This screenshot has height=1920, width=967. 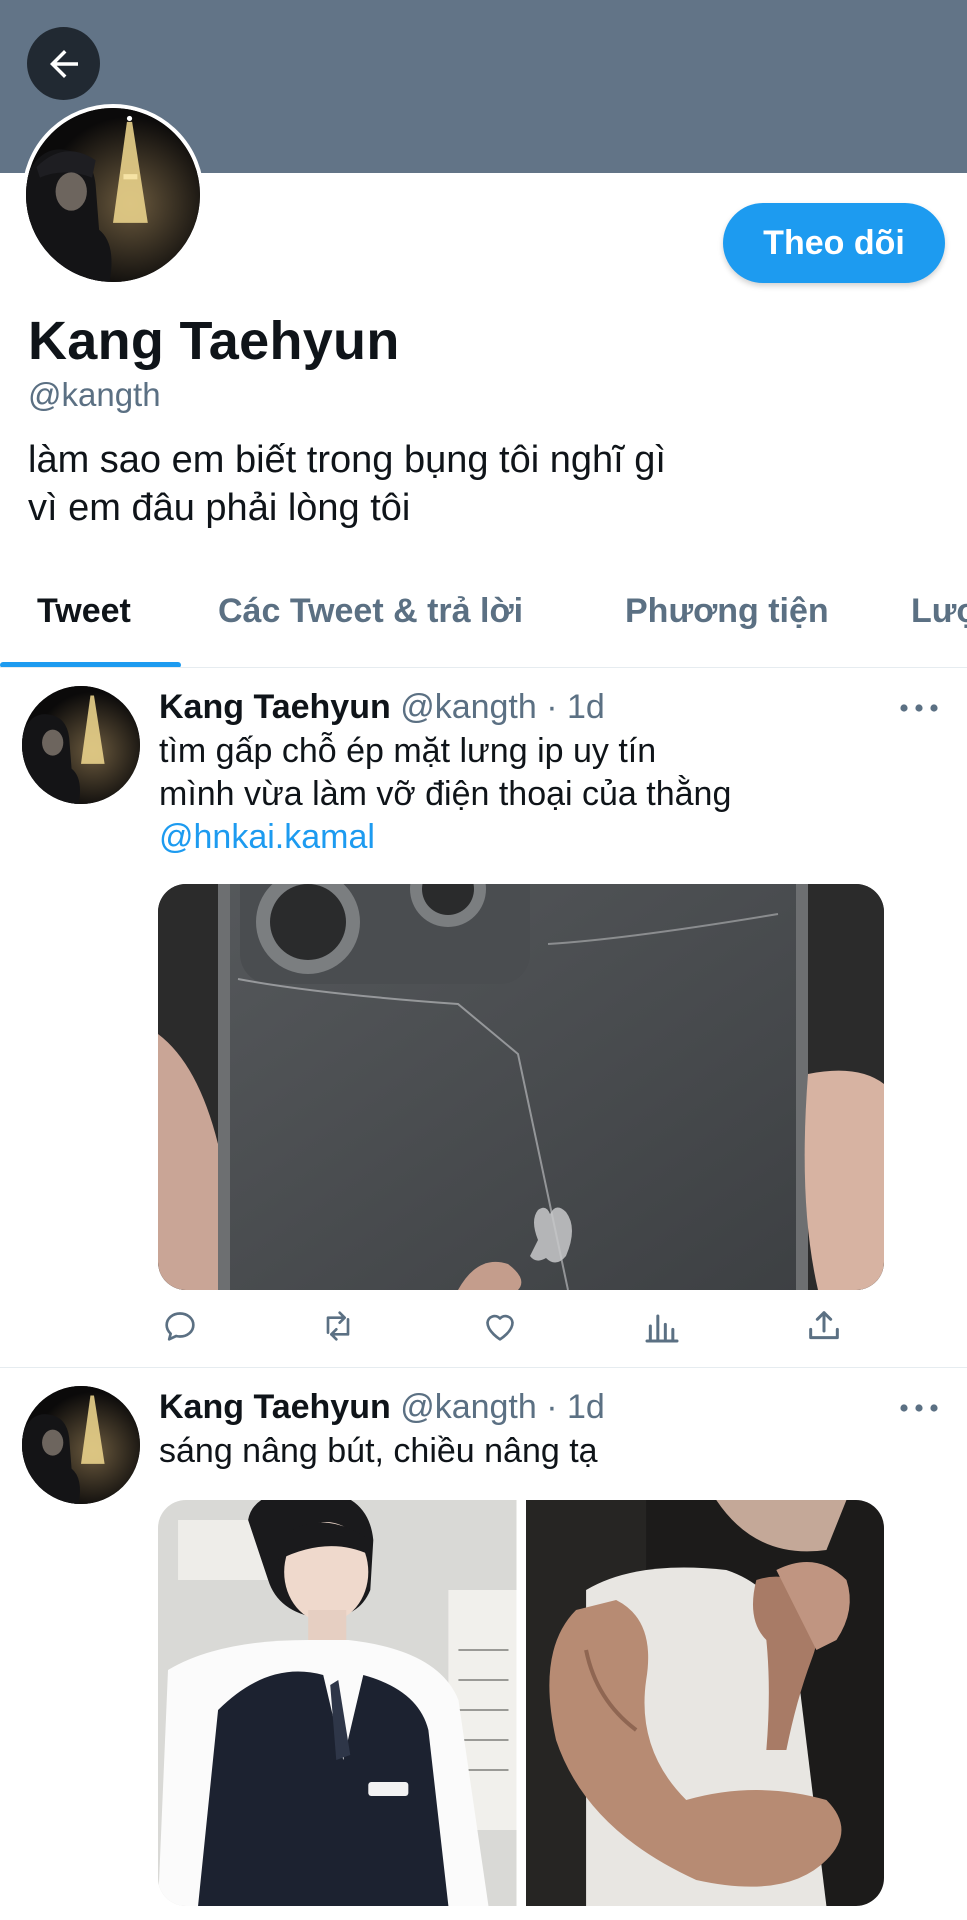 I want to click on analytics-button, so click(x=662, y=1326).